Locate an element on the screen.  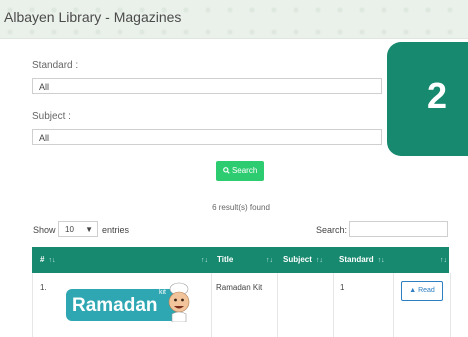
column-header-subject: Subject ↑↓ is located at coordinates (303, 260).